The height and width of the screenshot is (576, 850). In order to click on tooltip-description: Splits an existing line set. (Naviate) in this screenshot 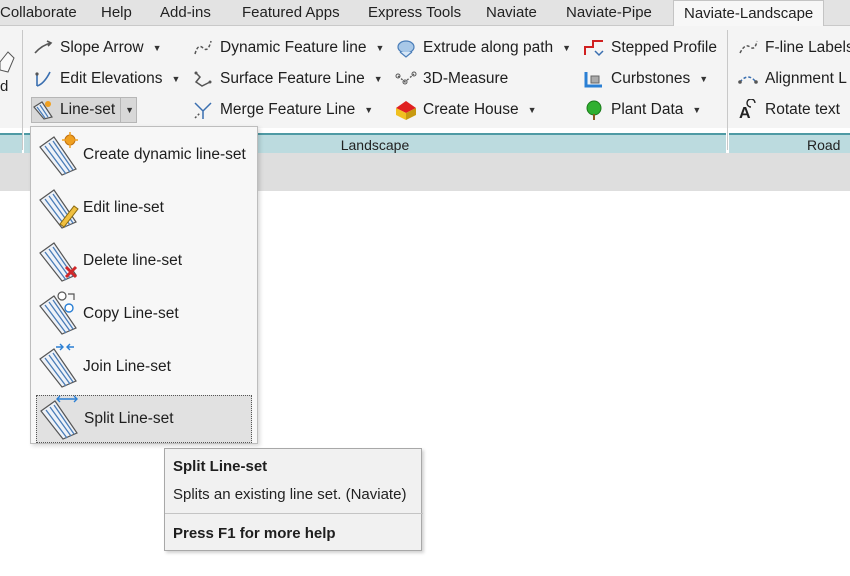, I will do `click(290, 494)`.